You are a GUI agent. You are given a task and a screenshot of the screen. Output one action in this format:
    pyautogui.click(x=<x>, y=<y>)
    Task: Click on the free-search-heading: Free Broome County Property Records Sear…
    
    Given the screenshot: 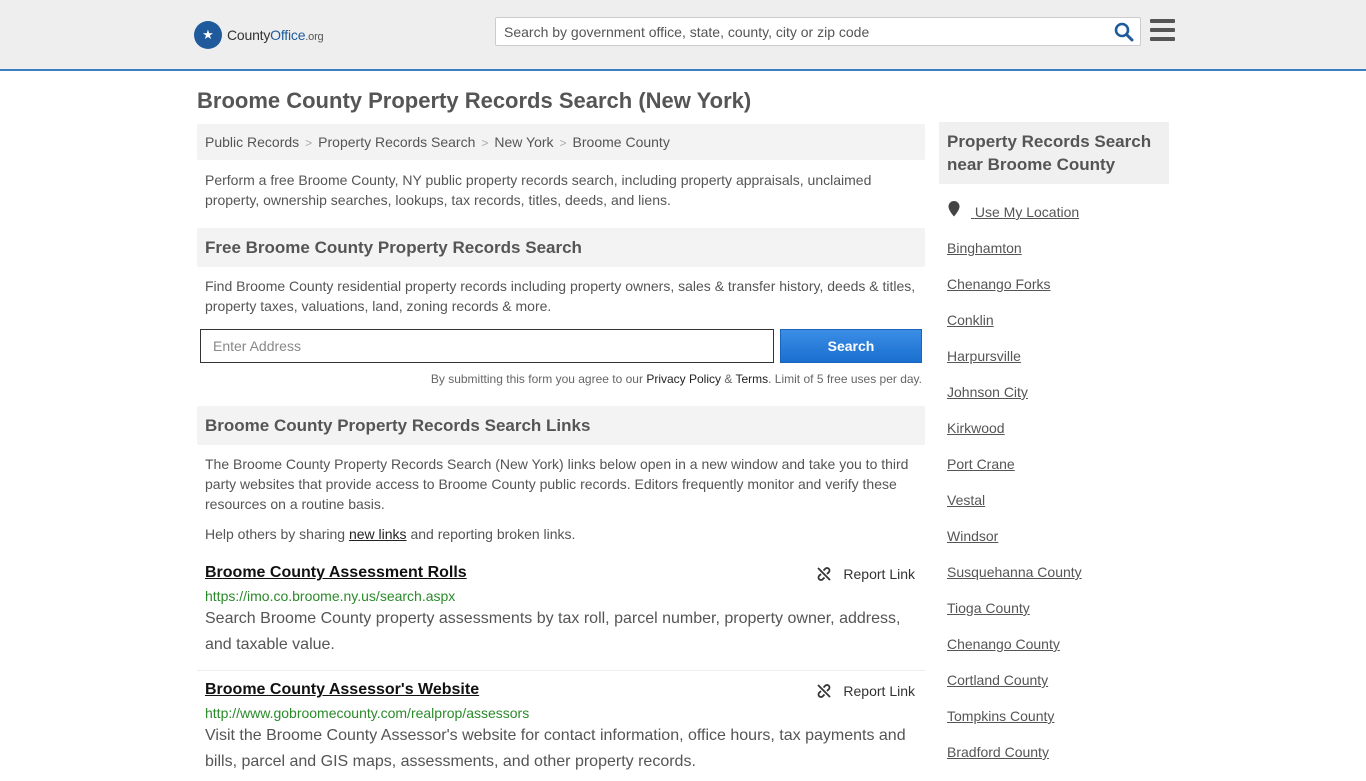 What is the action you would take?
    pyautogui.click(x=561, y=247)
    